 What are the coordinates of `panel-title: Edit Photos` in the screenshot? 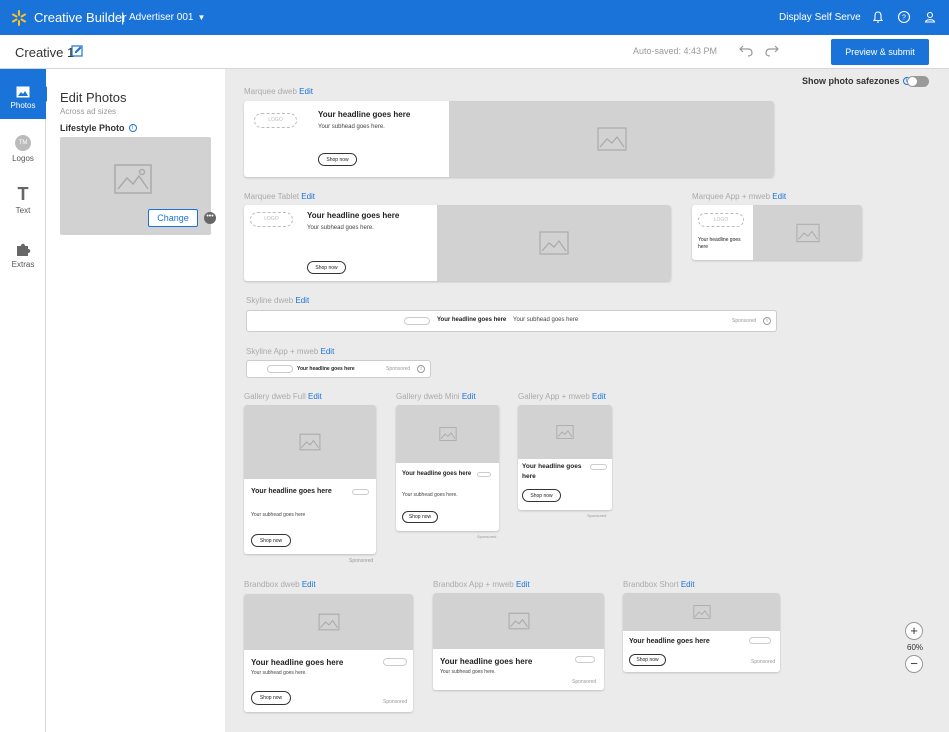 It's located at (93, 97).